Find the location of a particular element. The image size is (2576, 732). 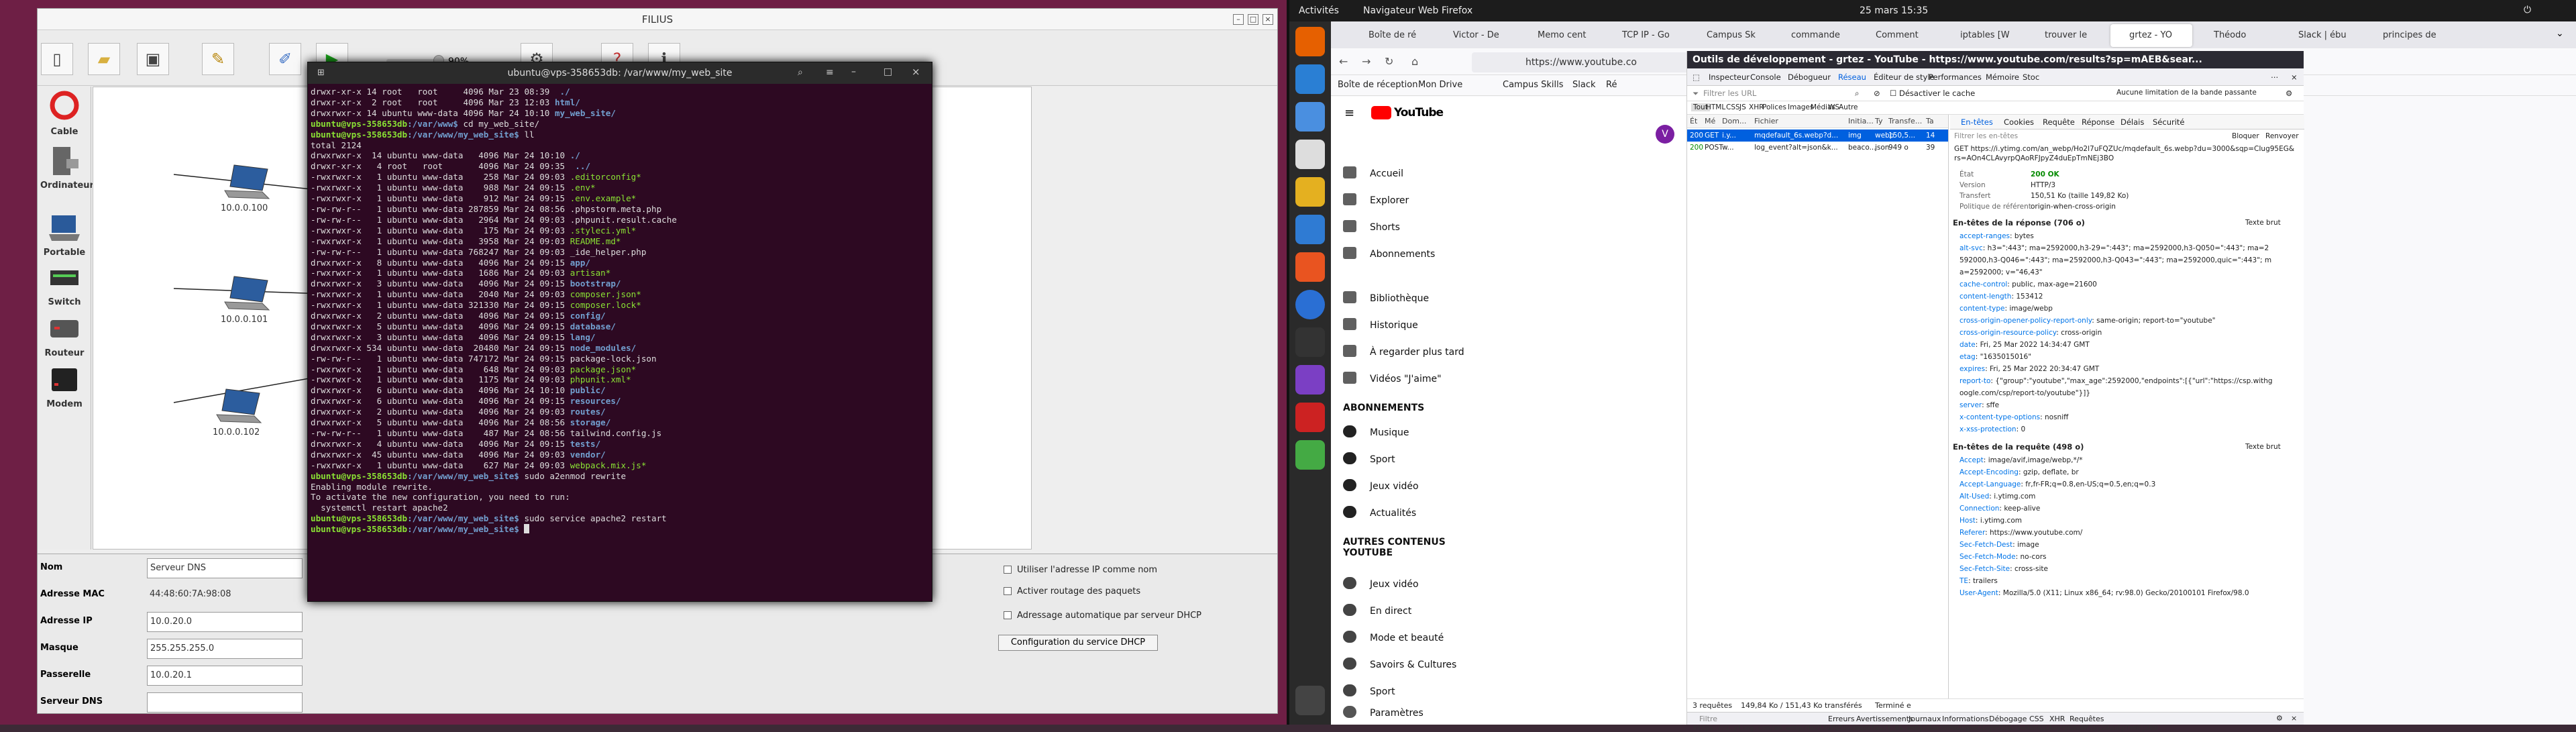

header-row: x-xss-protection: 0 is located at coordinates (1992, 430).